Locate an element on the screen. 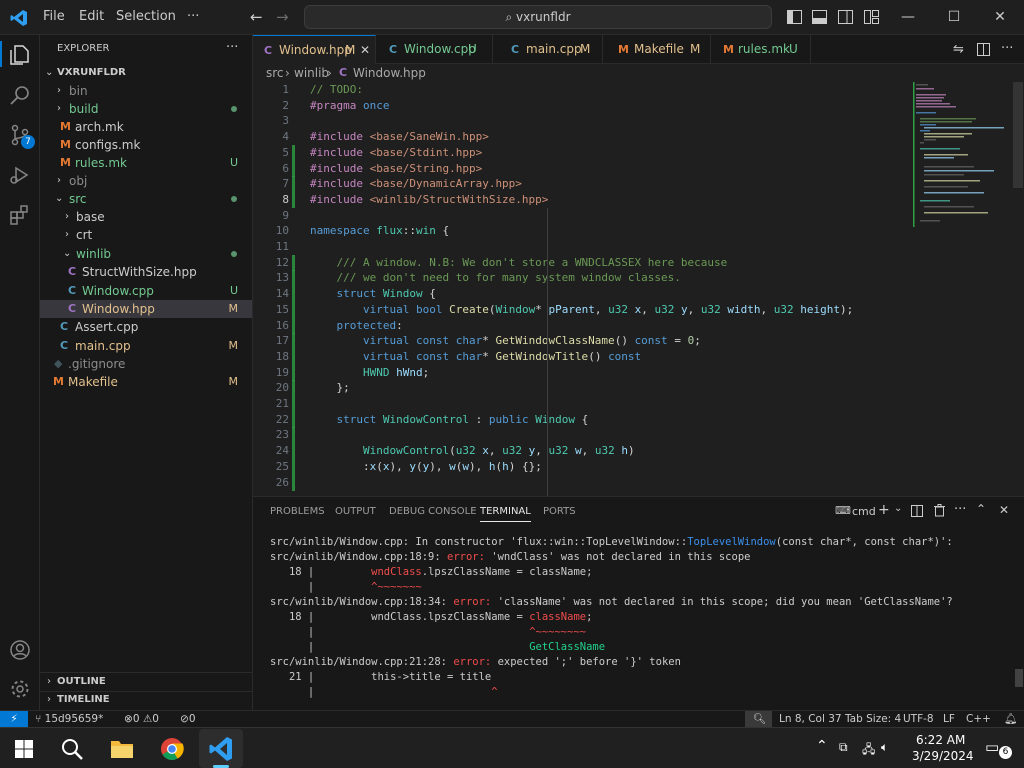 The height and width of the screenshot is (768, 1024). tree-item-base: › base is located at coordinates (146, 217).